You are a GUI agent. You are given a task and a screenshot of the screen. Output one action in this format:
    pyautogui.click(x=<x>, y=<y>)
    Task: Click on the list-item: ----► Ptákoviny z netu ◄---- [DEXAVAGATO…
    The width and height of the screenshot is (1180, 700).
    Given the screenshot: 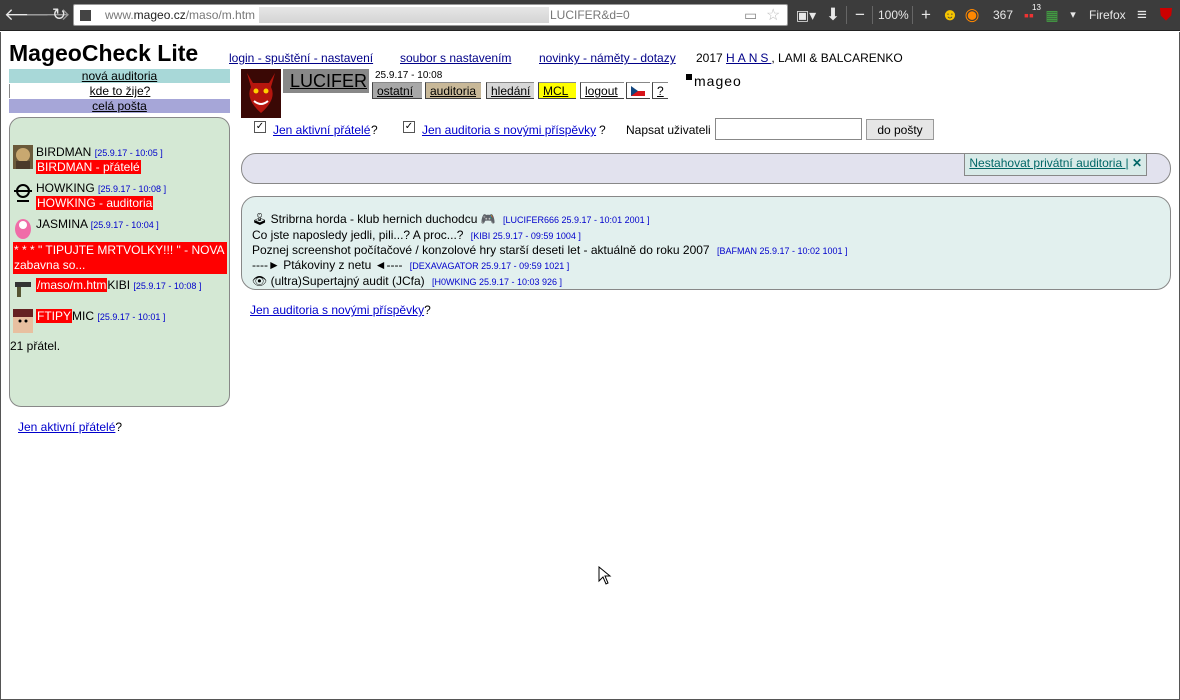 What is the action you would take?
    pyautogui.click(x=410, y=265)
    